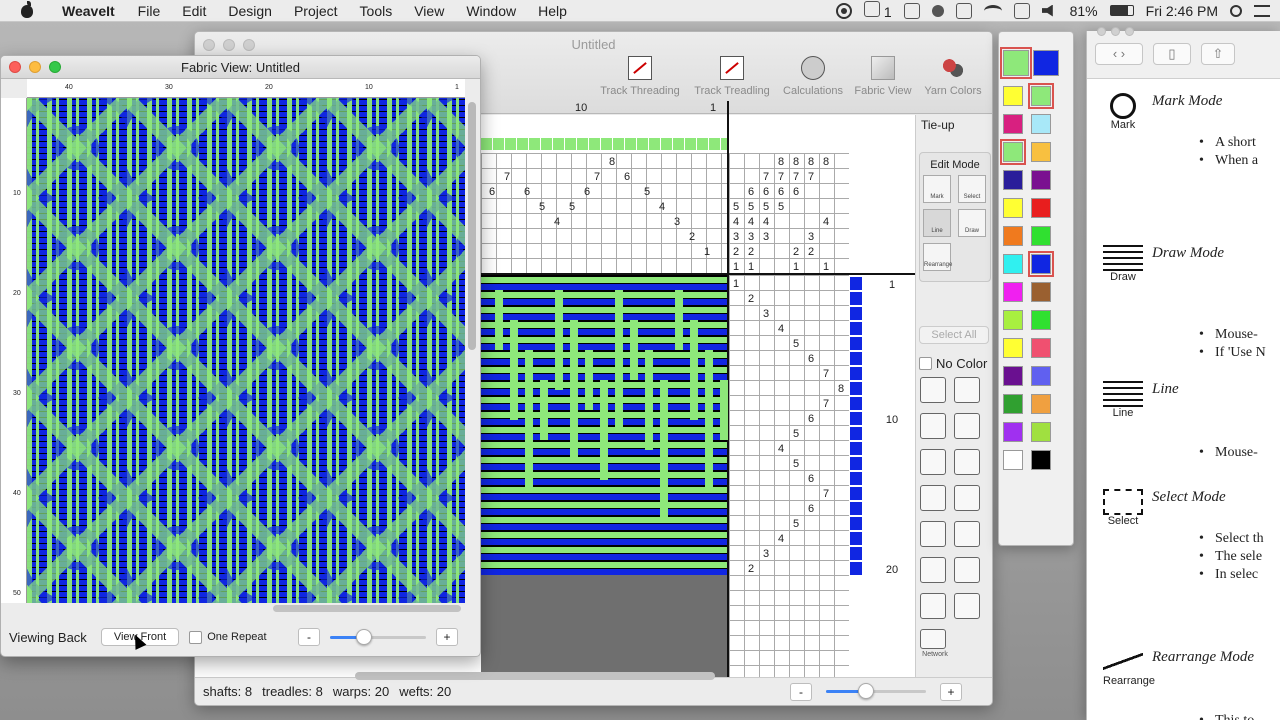 This screenshot has width=1280, height=720. Describe the element at coordinates (376, 11) in the screenshot. I see `menu-tools: Tools` at that location.